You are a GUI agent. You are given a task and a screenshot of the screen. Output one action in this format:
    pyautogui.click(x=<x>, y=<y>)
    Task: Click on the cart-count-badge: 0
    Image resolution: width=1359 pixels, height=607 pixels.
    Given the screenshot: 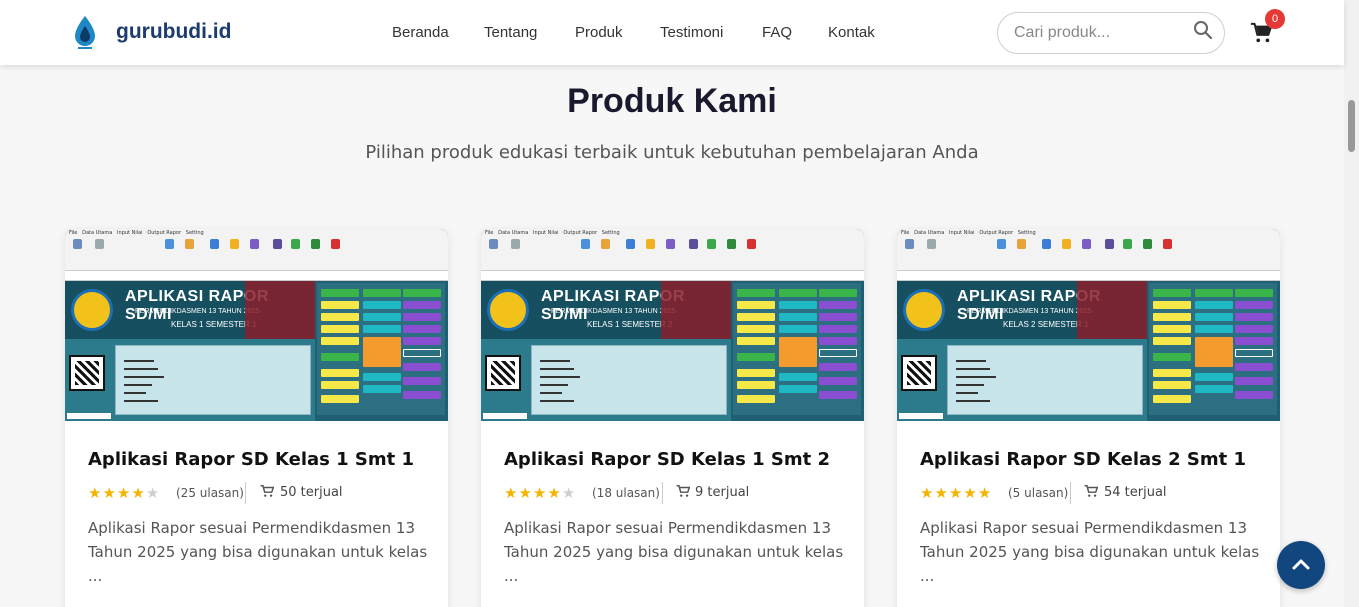 What is the action you would take?
    pyautogui.click(x=1275, y=19)
    